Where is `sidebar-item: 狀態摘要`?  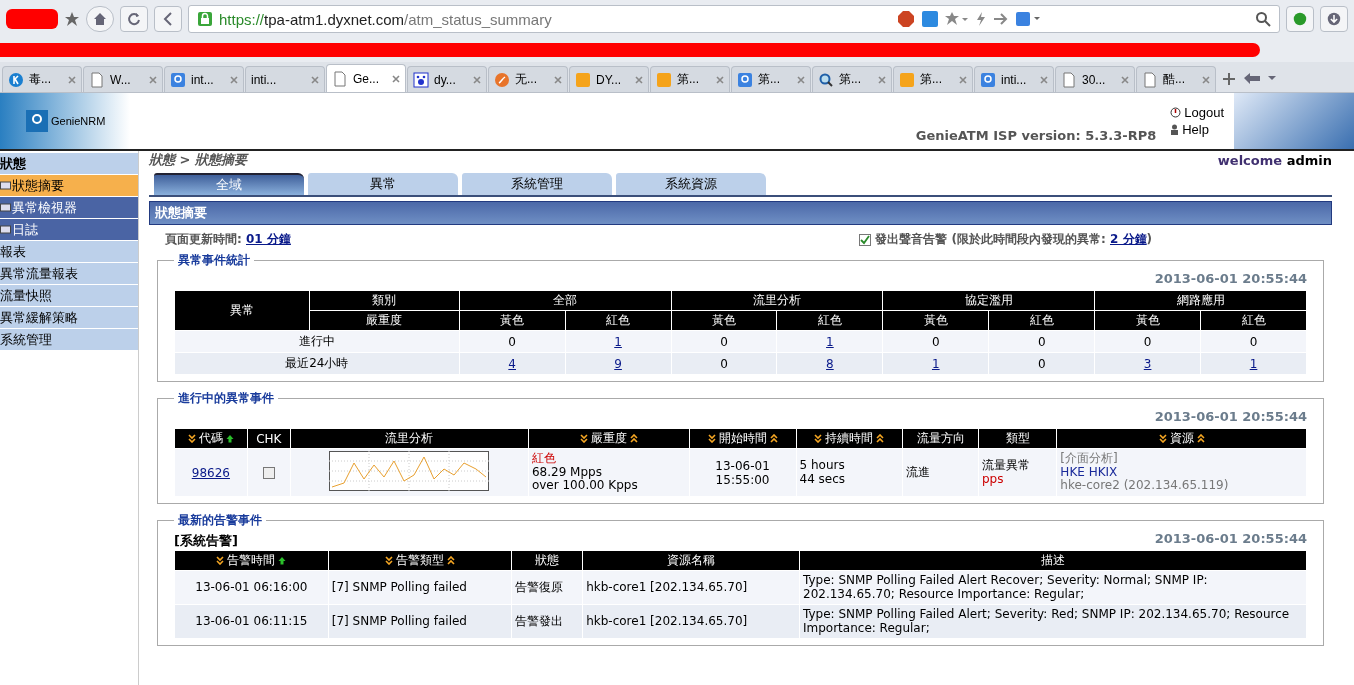 sidebar-item: 狀態摘要 is located at coordinates (69, 185).